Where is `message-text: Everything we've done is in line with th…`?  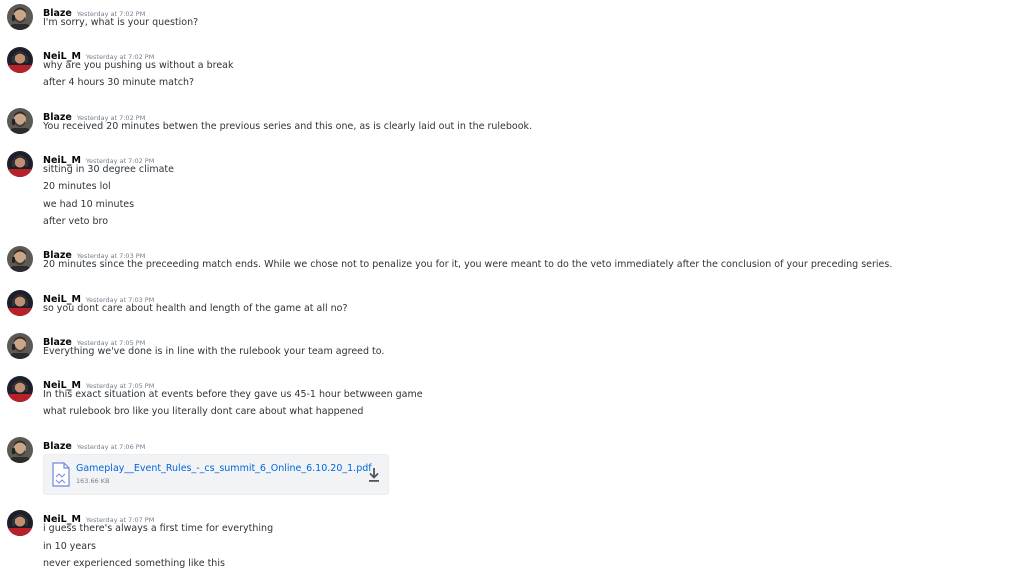
message-text: Everything we've done is in line with th… is located at coordinates (214, 351).